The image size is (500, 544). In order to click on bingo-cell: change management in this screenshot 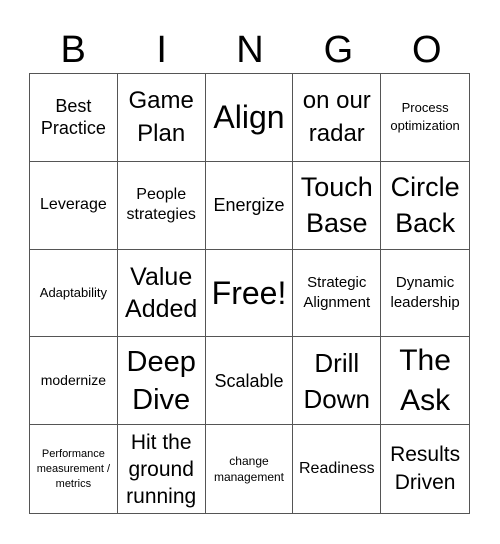, I will do `click(250, 469)`.